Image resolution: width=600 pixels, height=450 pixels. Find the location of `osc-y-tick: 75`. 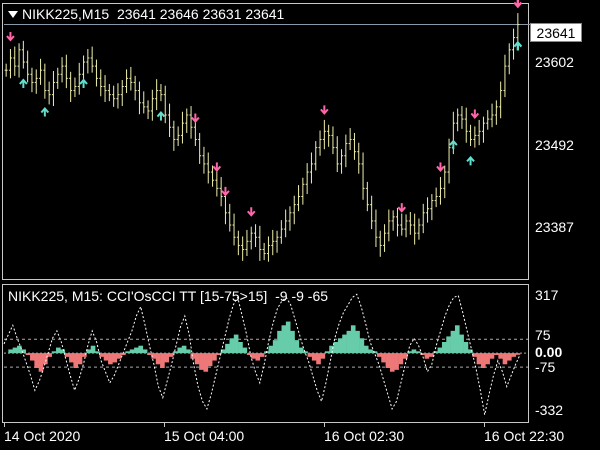

osc-y-tick: 75 is located at coordinates (543, 335).